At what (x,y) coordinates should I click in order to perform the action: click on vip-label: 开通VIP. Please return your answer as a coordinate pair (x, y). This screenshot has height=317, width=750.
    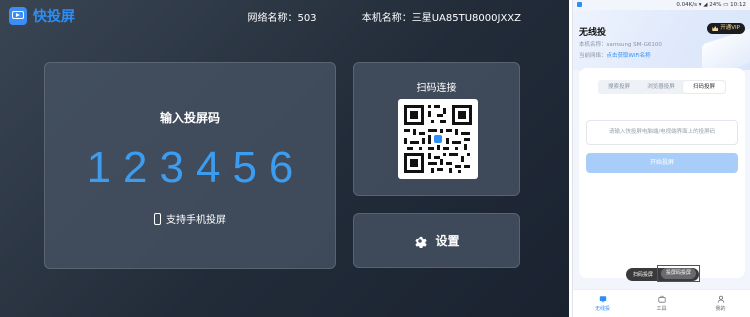
    Looking at the image, I should click on (730, 28).